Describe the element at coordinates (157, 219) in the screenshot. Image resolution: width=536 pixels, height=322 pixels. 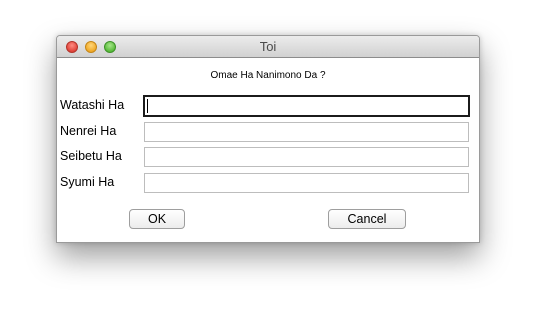
I see `ok-button: OK` at that location.